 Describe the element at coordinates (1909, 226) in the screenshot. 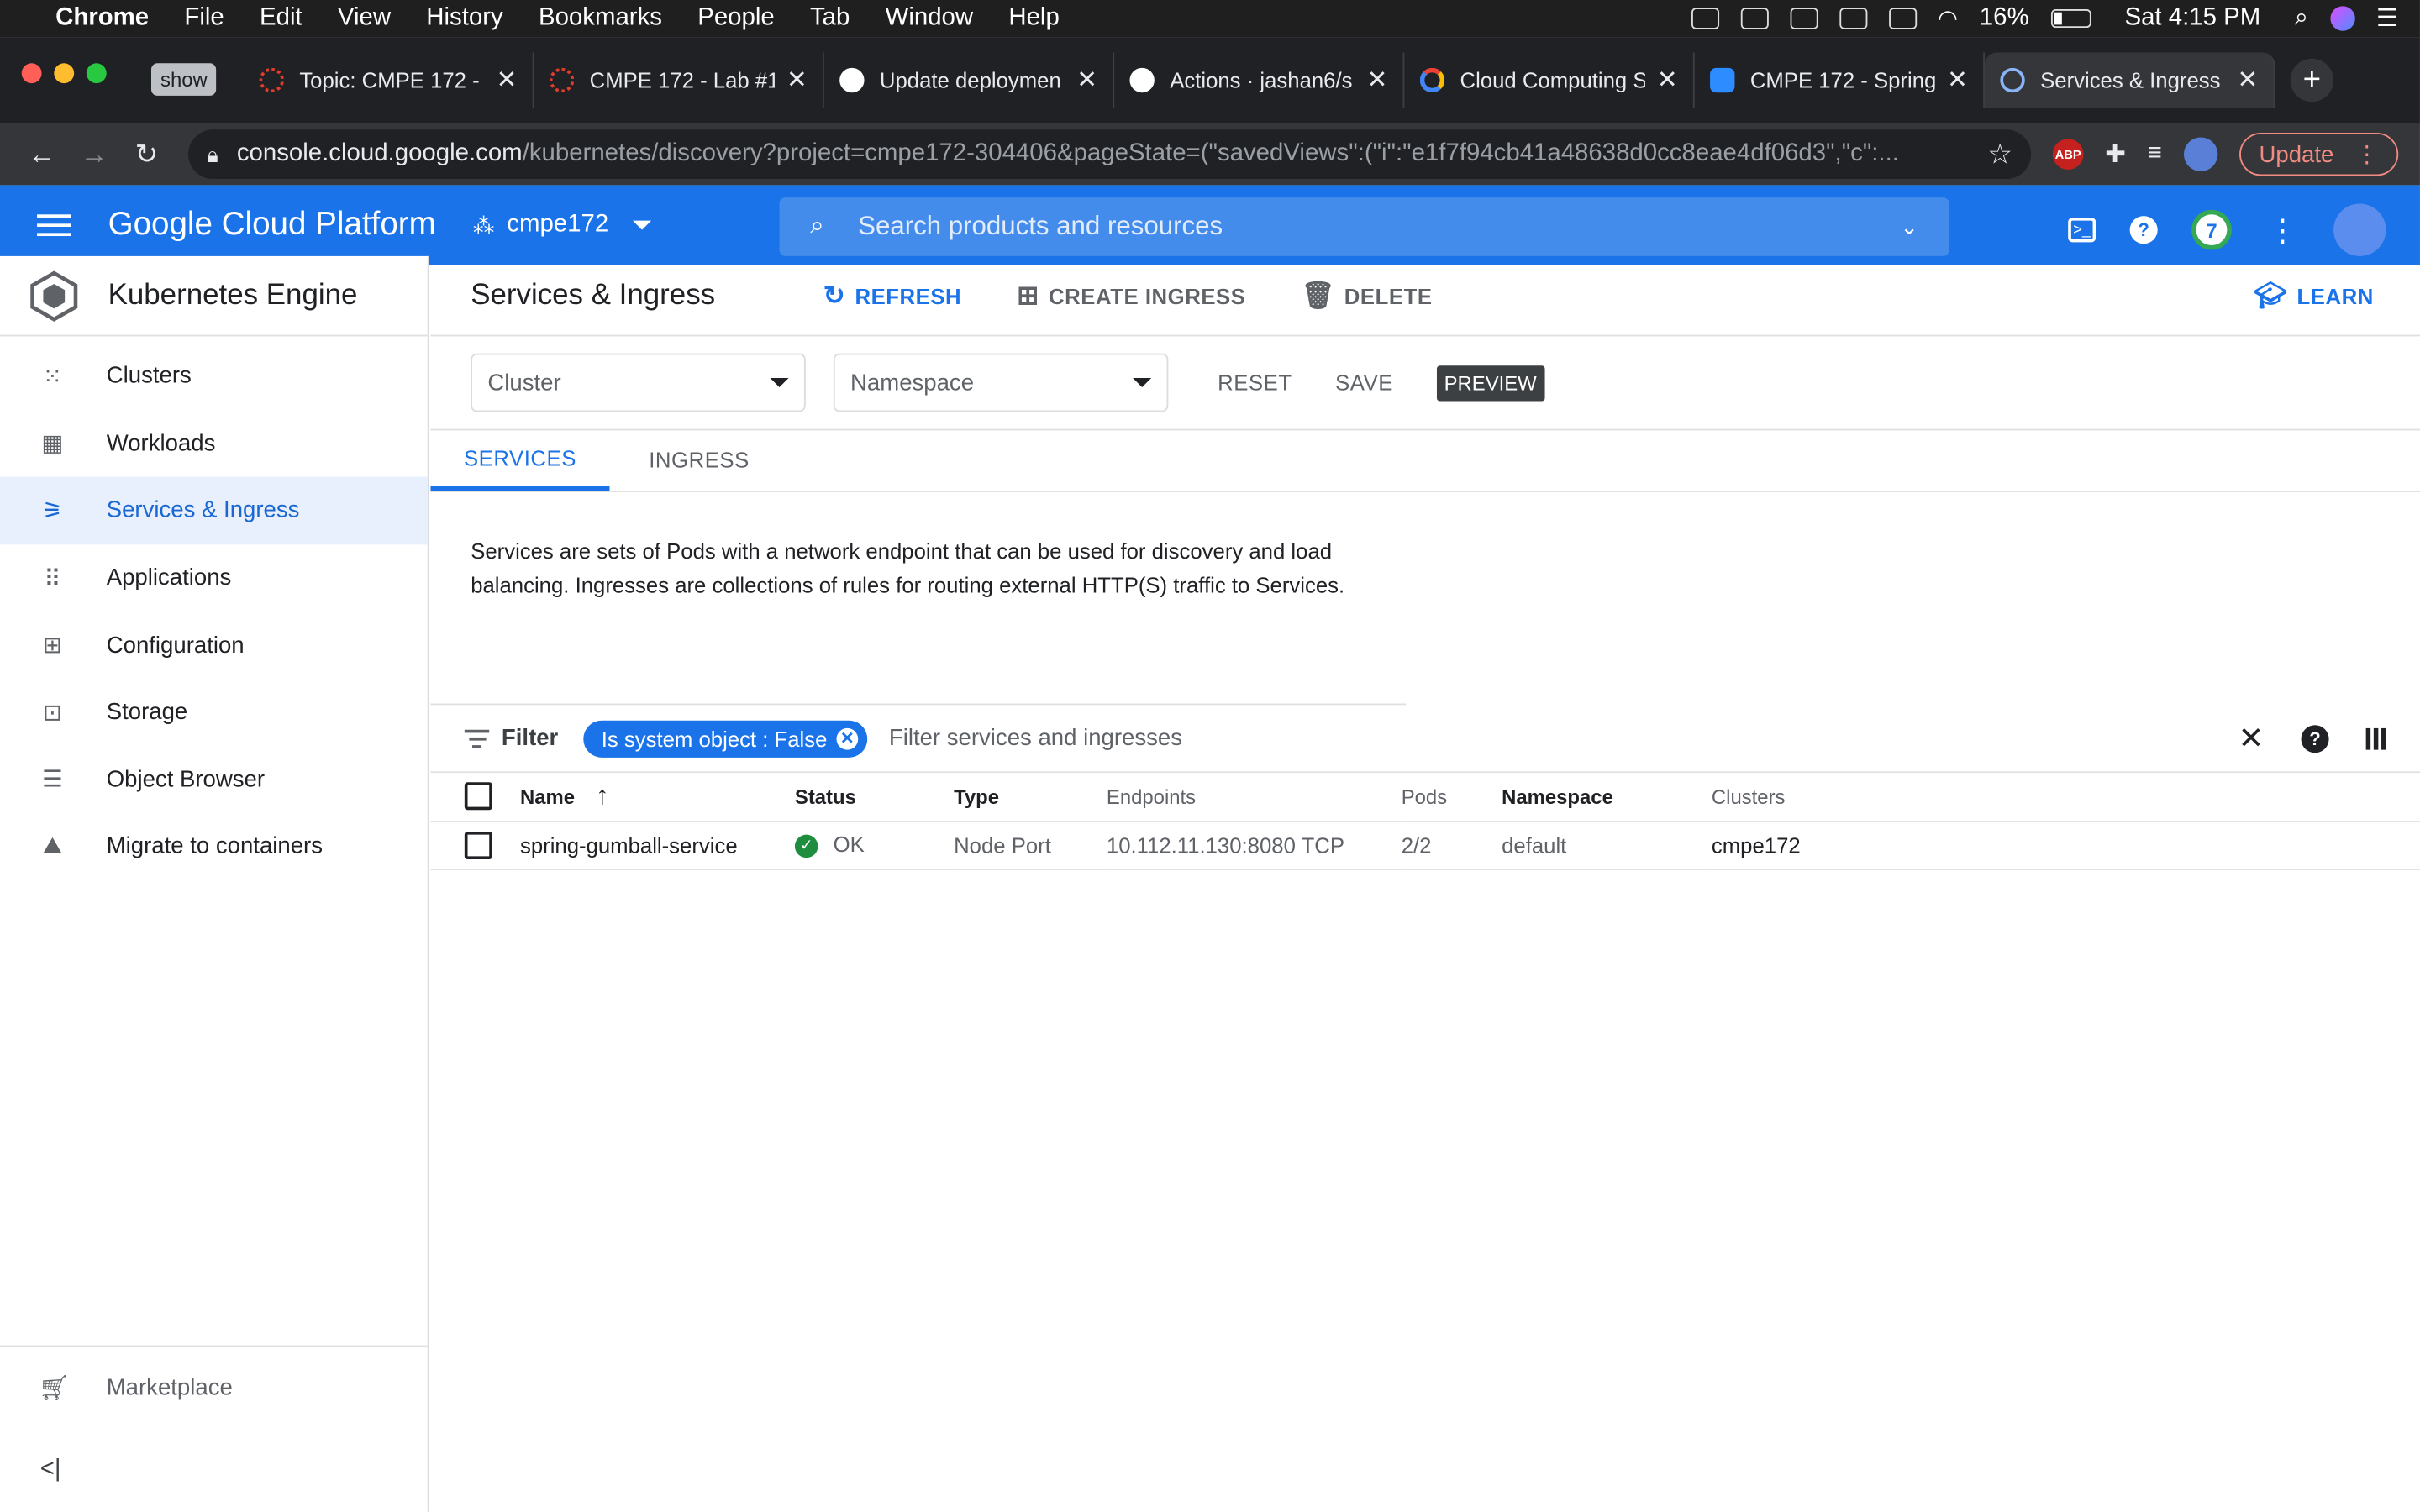

I see `search-expand-chevron-icon: ⌄` at that location.